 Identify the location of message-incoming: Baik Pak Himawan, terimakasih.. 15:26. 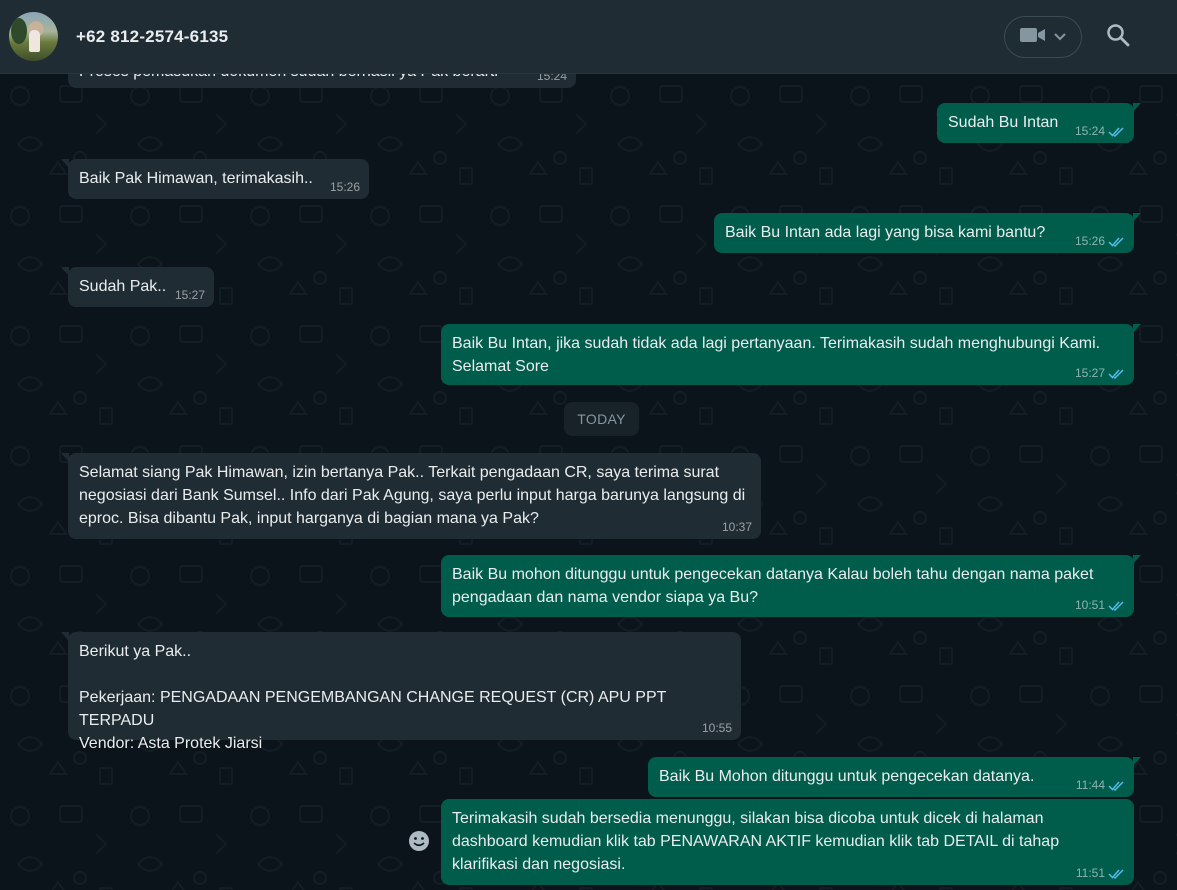
(215, 179).